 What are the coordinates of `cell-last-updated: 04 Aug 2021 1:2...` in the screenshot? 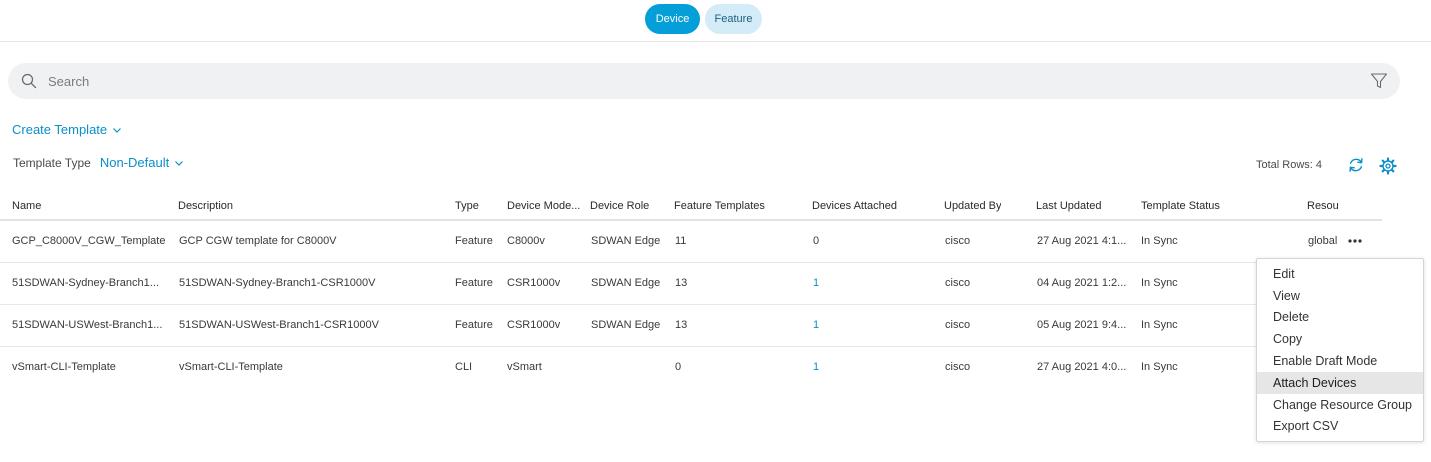 It's located at (1082, 283).